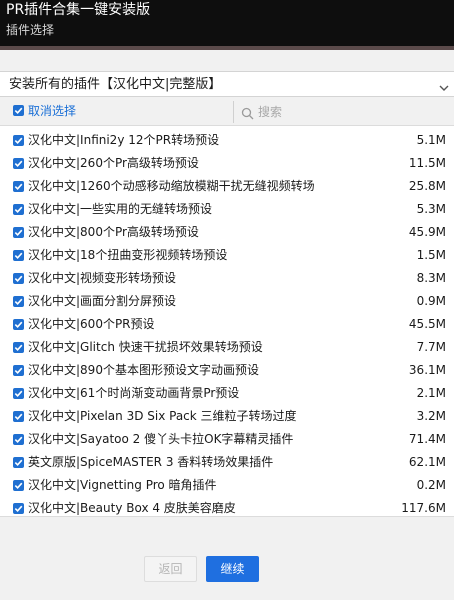 This screenshot has width=454, height=600. I want to click on item-size: 117.6M, so click(423, 508).